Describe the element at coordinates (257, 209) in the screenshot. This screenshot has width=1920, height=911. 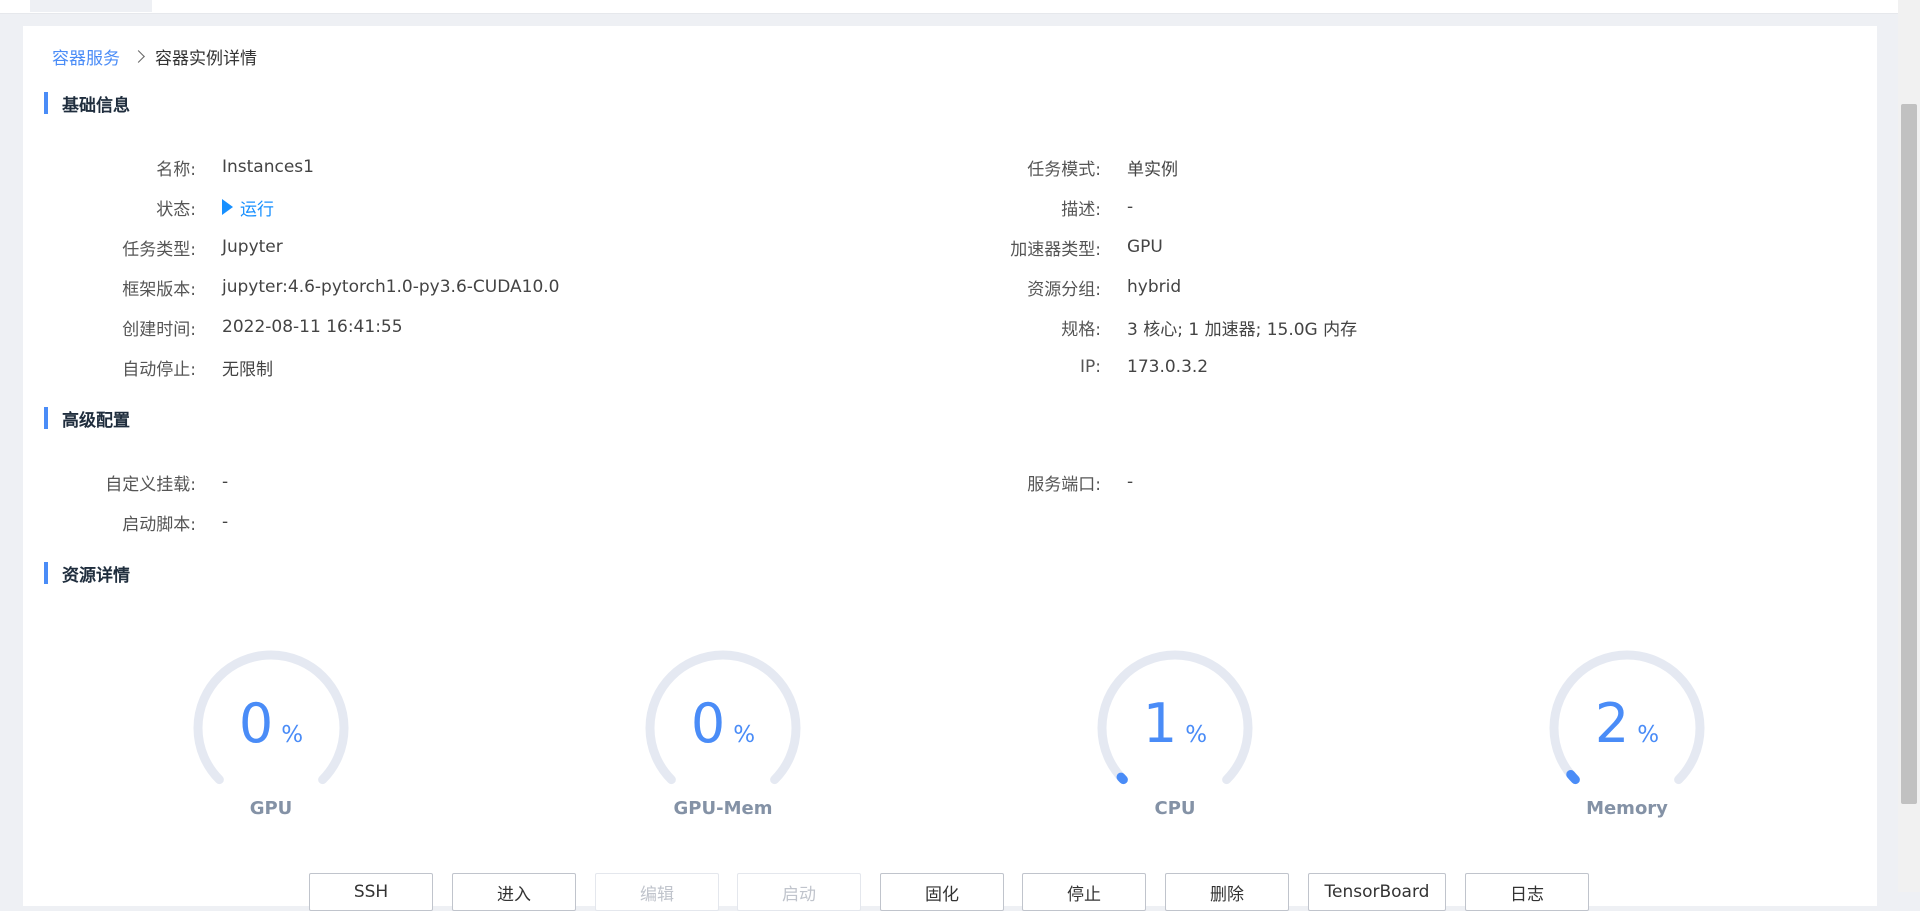
I see `status-text: 运行` at that location.